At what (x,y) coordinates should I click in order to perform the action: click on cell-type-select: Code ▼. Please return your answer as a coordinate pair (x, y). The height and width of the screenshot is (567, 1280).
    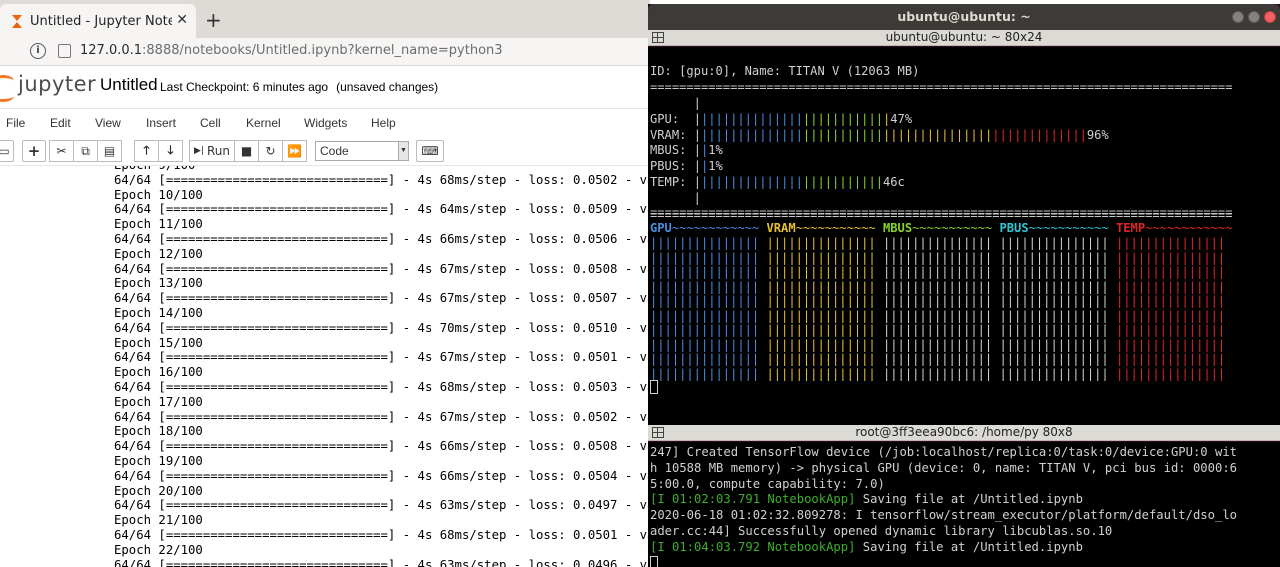
    Looking at the image, I should click on (362, 151).